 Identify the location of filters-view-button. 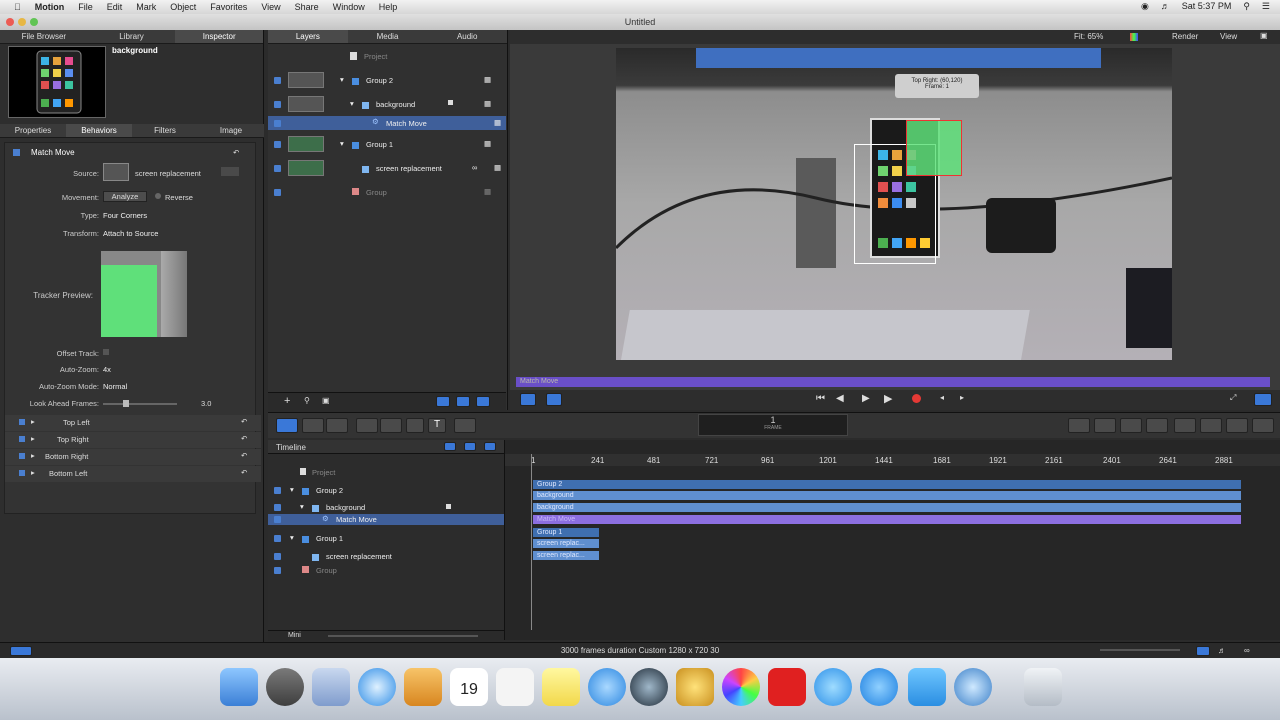
(483, 401).